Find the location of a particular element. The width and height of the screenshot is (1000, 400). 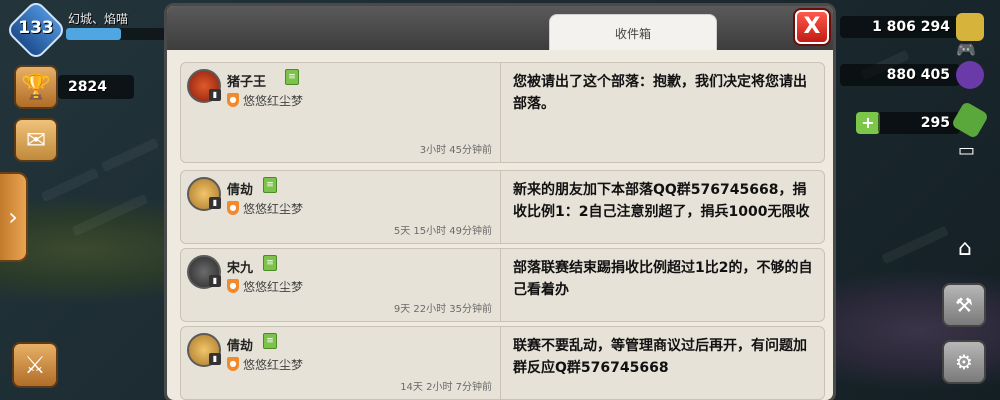

message-text: 部落联赛结束踢捐收比例超过1比2的，不够的自己看着办 is located at coordinates (663, 279).